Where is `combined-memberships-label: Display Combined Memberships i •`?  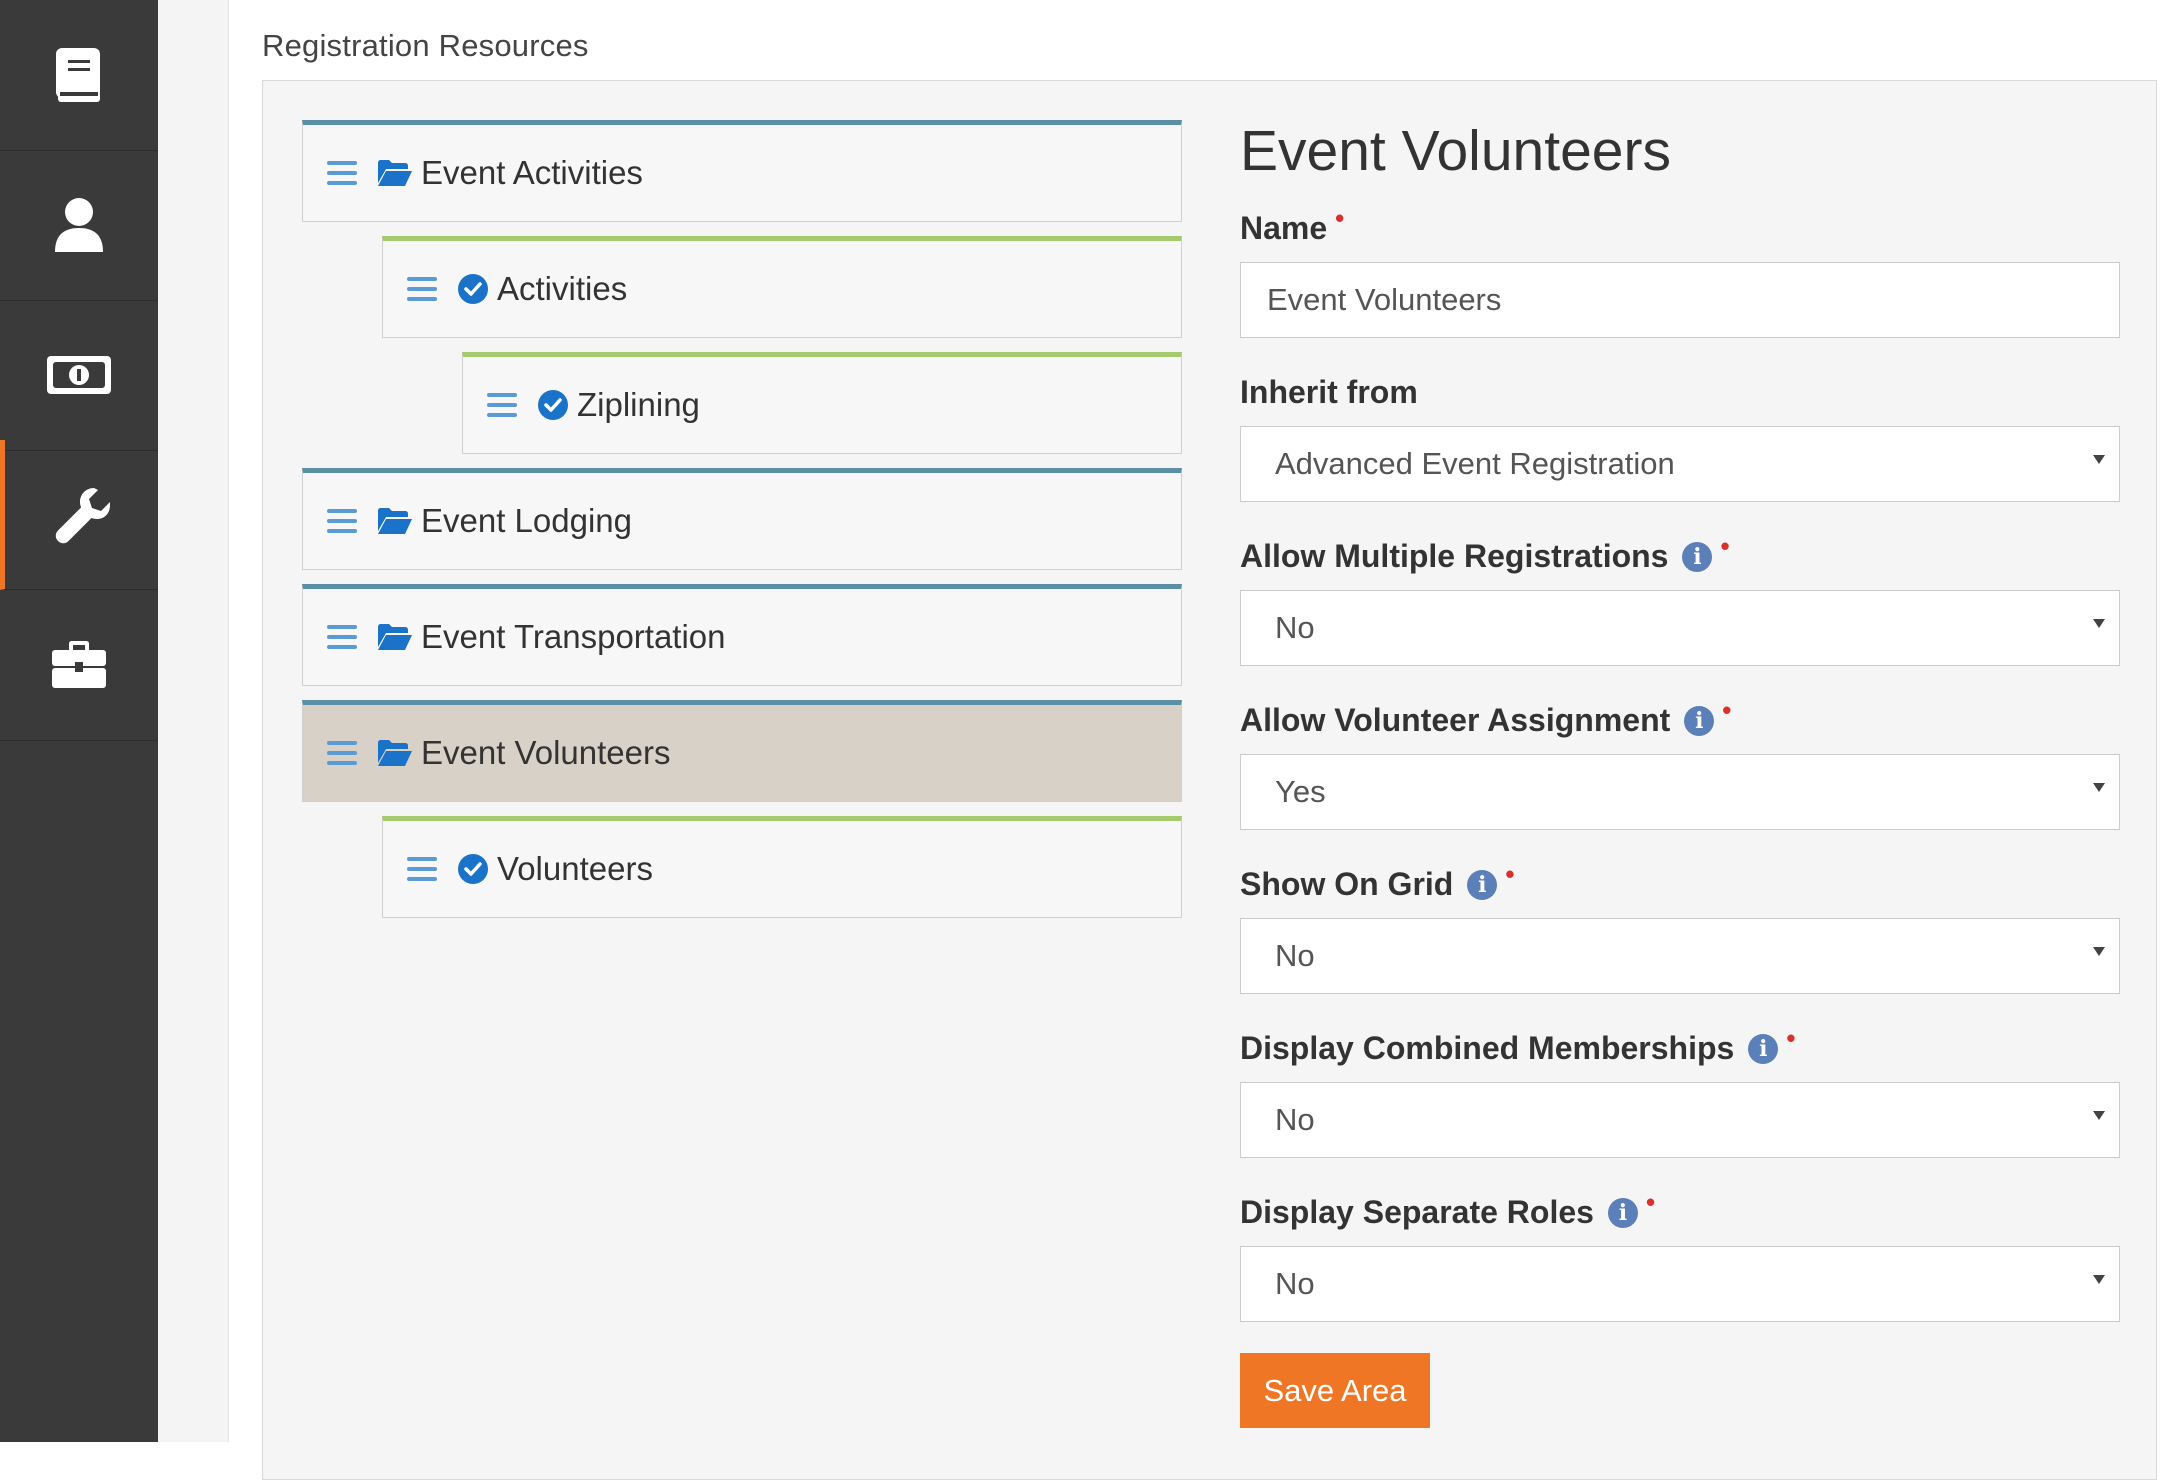 combined-memberships-label: Display Combined Memberships i • is located at coordinates (1517, 1045).